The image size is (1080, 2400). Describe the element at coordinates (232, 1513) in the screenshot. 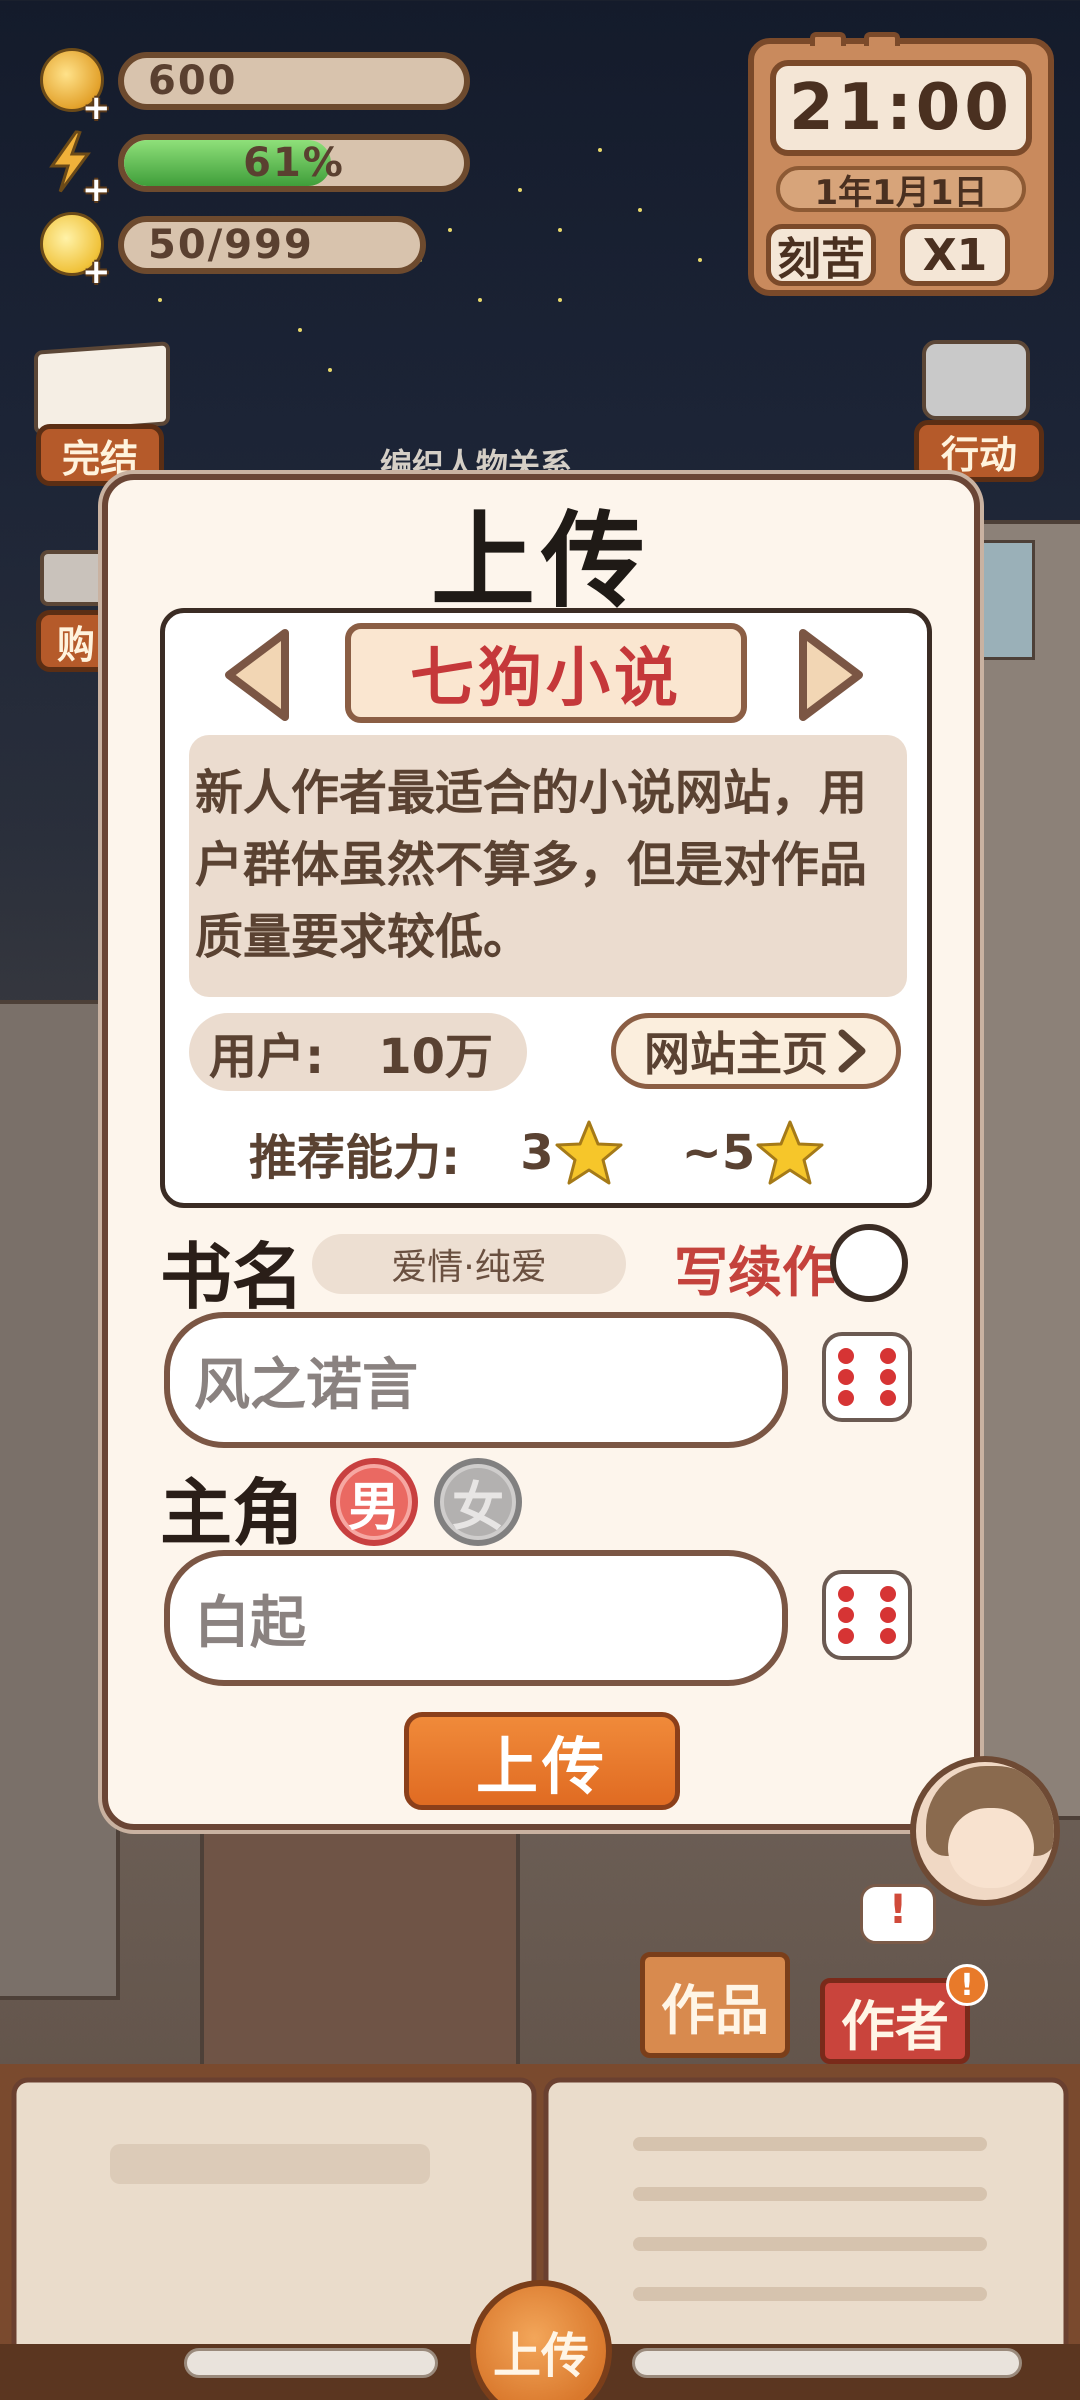

I see `protagonist-label: 主角` at that location.